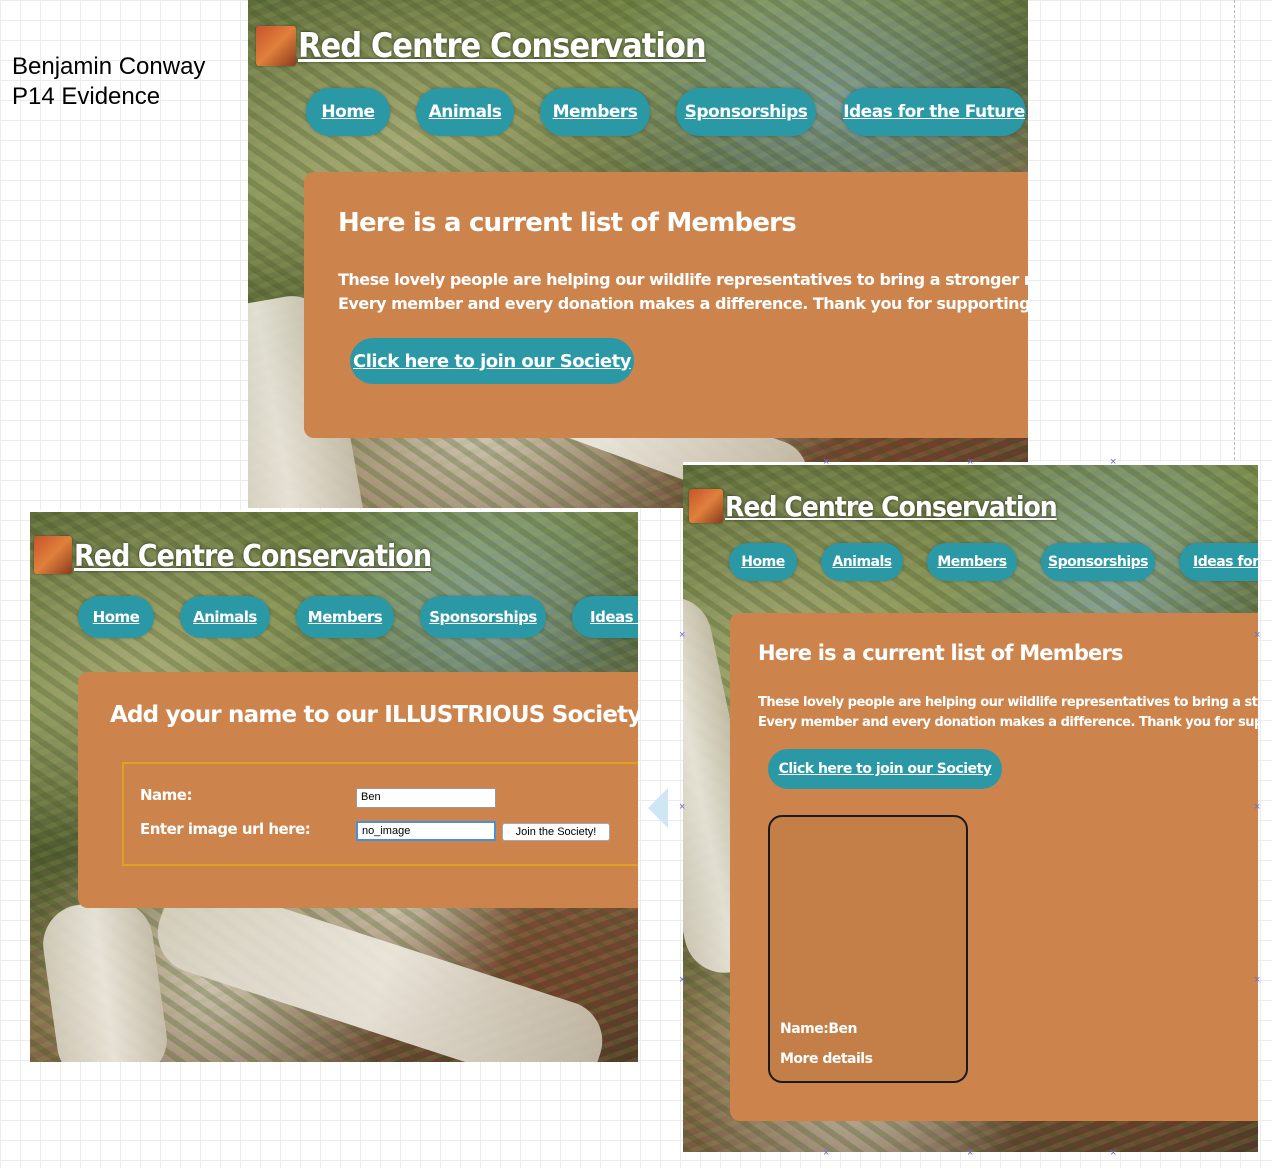  Describe the element at coordinates (868, 949) in the screenshot. I see `member-card: Name:Ben More details` at that location.